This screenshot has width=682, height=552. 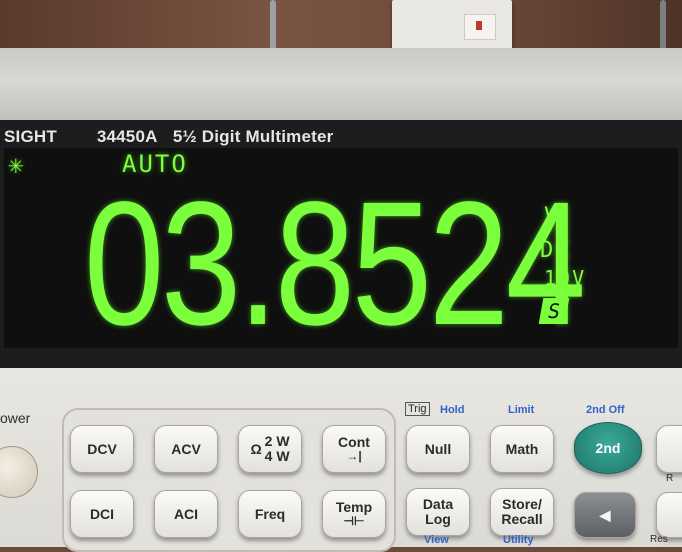 I want to click on model-label: SIGHT 34450A 5½ Digit Multimeter, so click(x=168, y=137).